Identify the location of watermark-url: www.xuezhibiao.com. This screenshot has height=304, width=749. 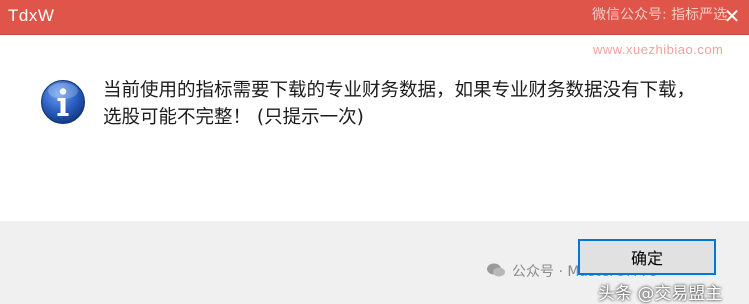
(658, 49).